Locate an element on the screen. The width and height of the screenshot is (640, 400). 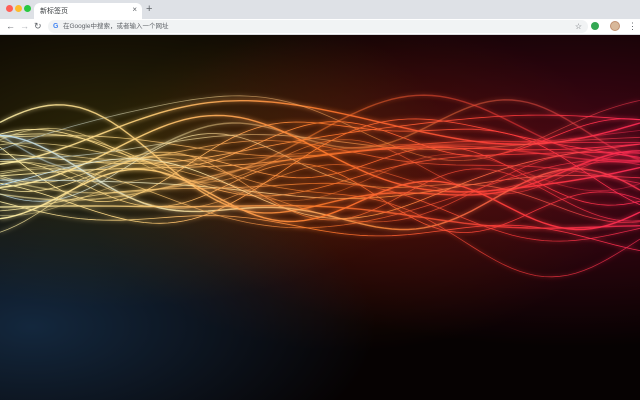
bookmark-star-icon: ☆ is located at coordinates (578, 26).